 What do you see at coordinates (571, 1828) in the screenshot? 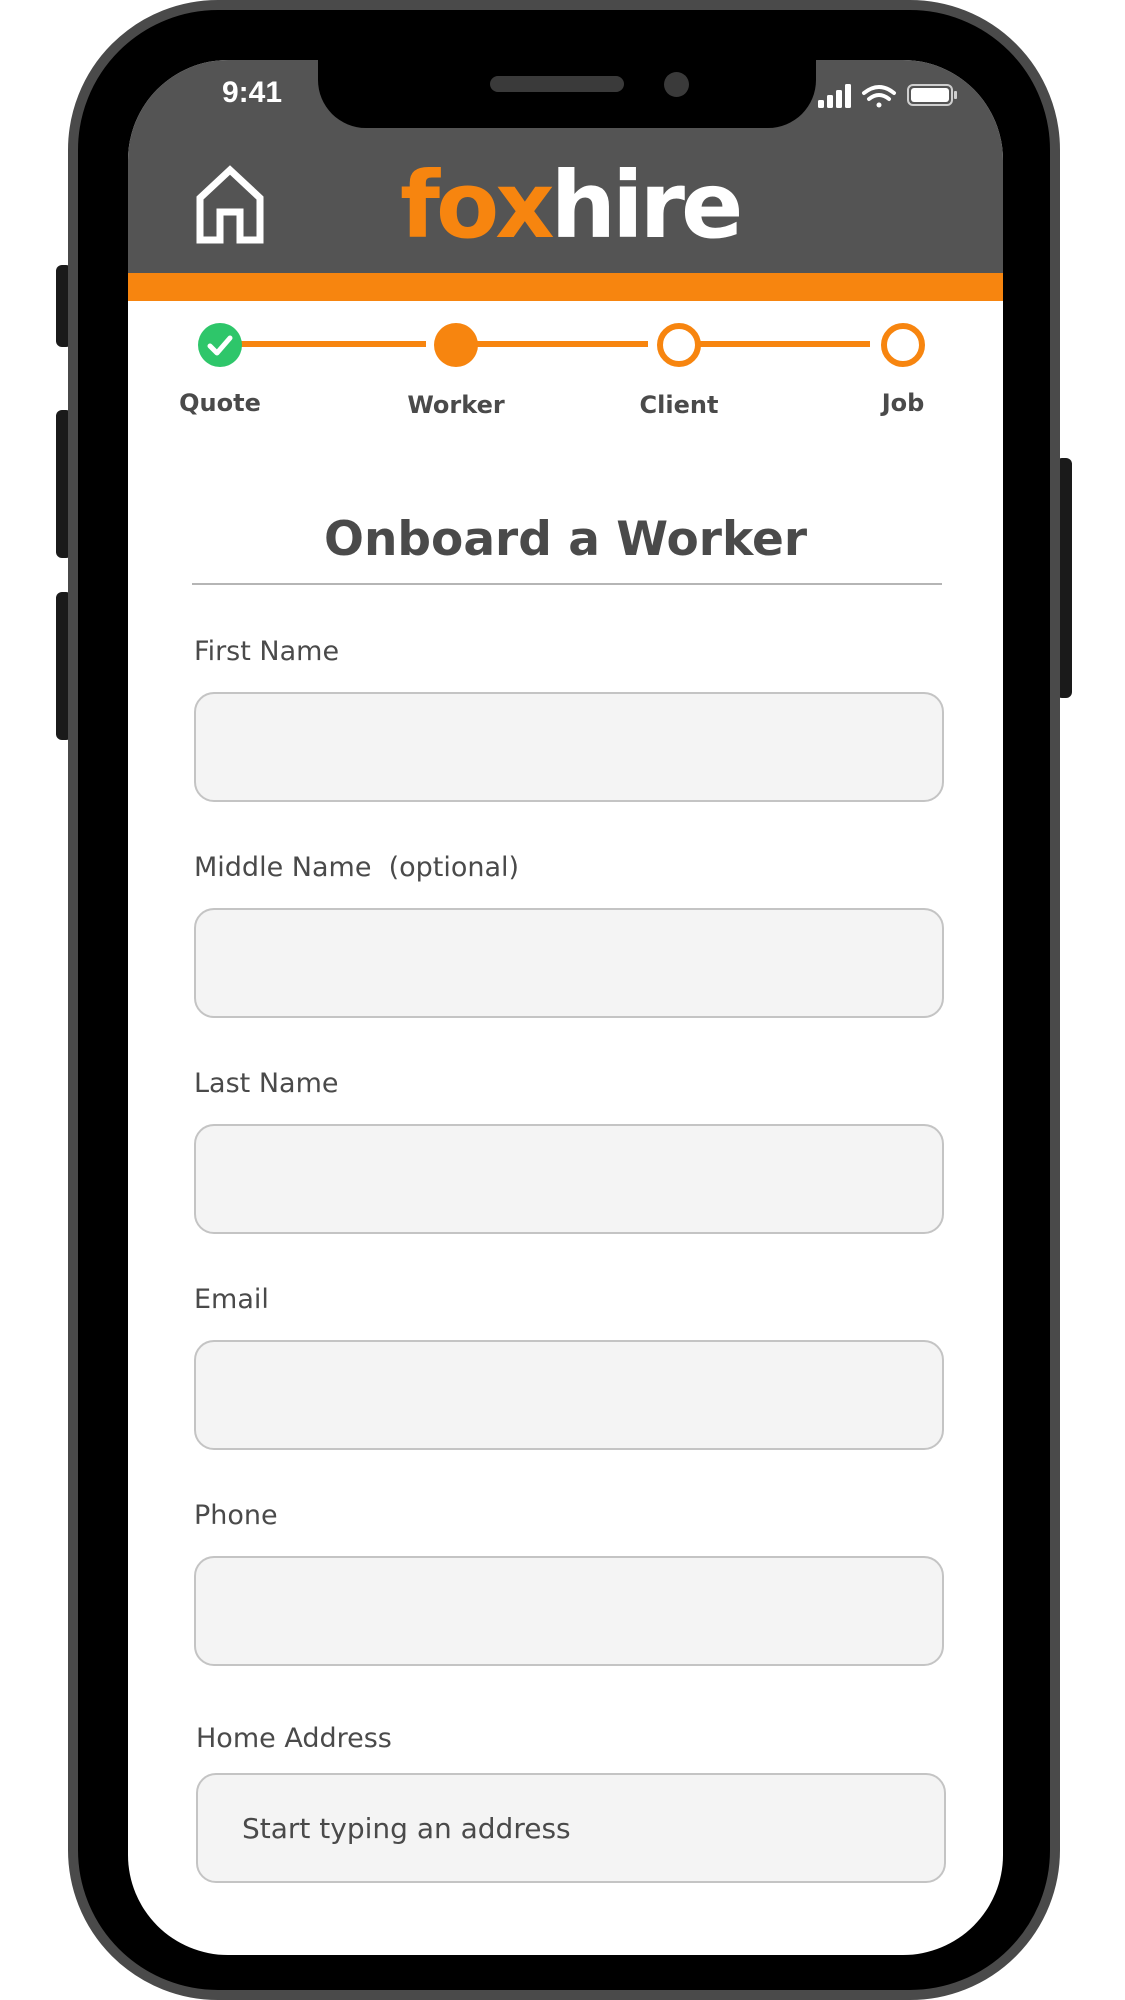
I see `home-address-input` at bounding box center [571, 1828].